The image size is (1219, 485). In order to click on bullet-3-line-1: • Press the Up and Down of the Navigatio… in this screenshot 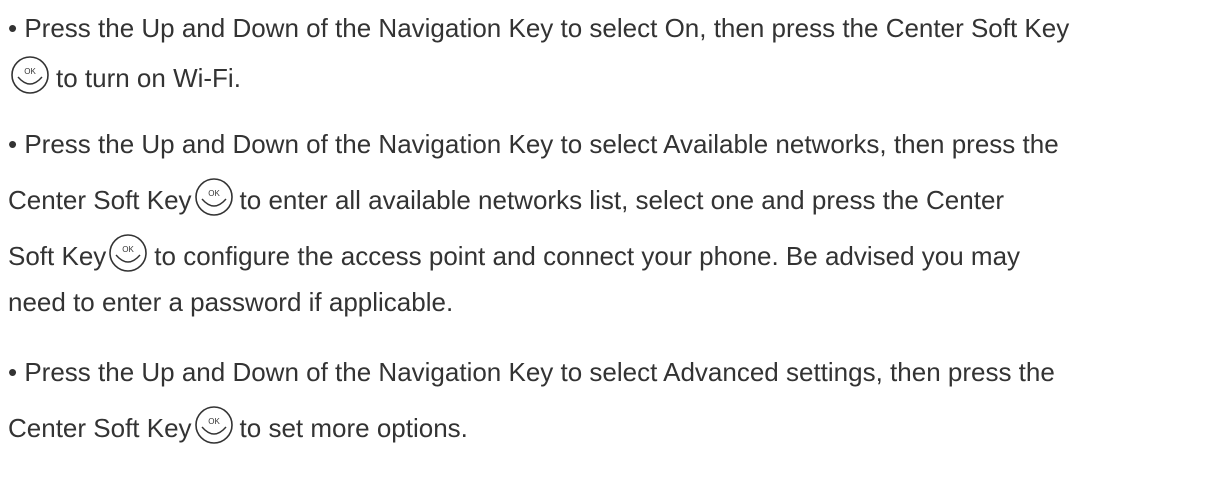, I will do `click(531, 372)`.